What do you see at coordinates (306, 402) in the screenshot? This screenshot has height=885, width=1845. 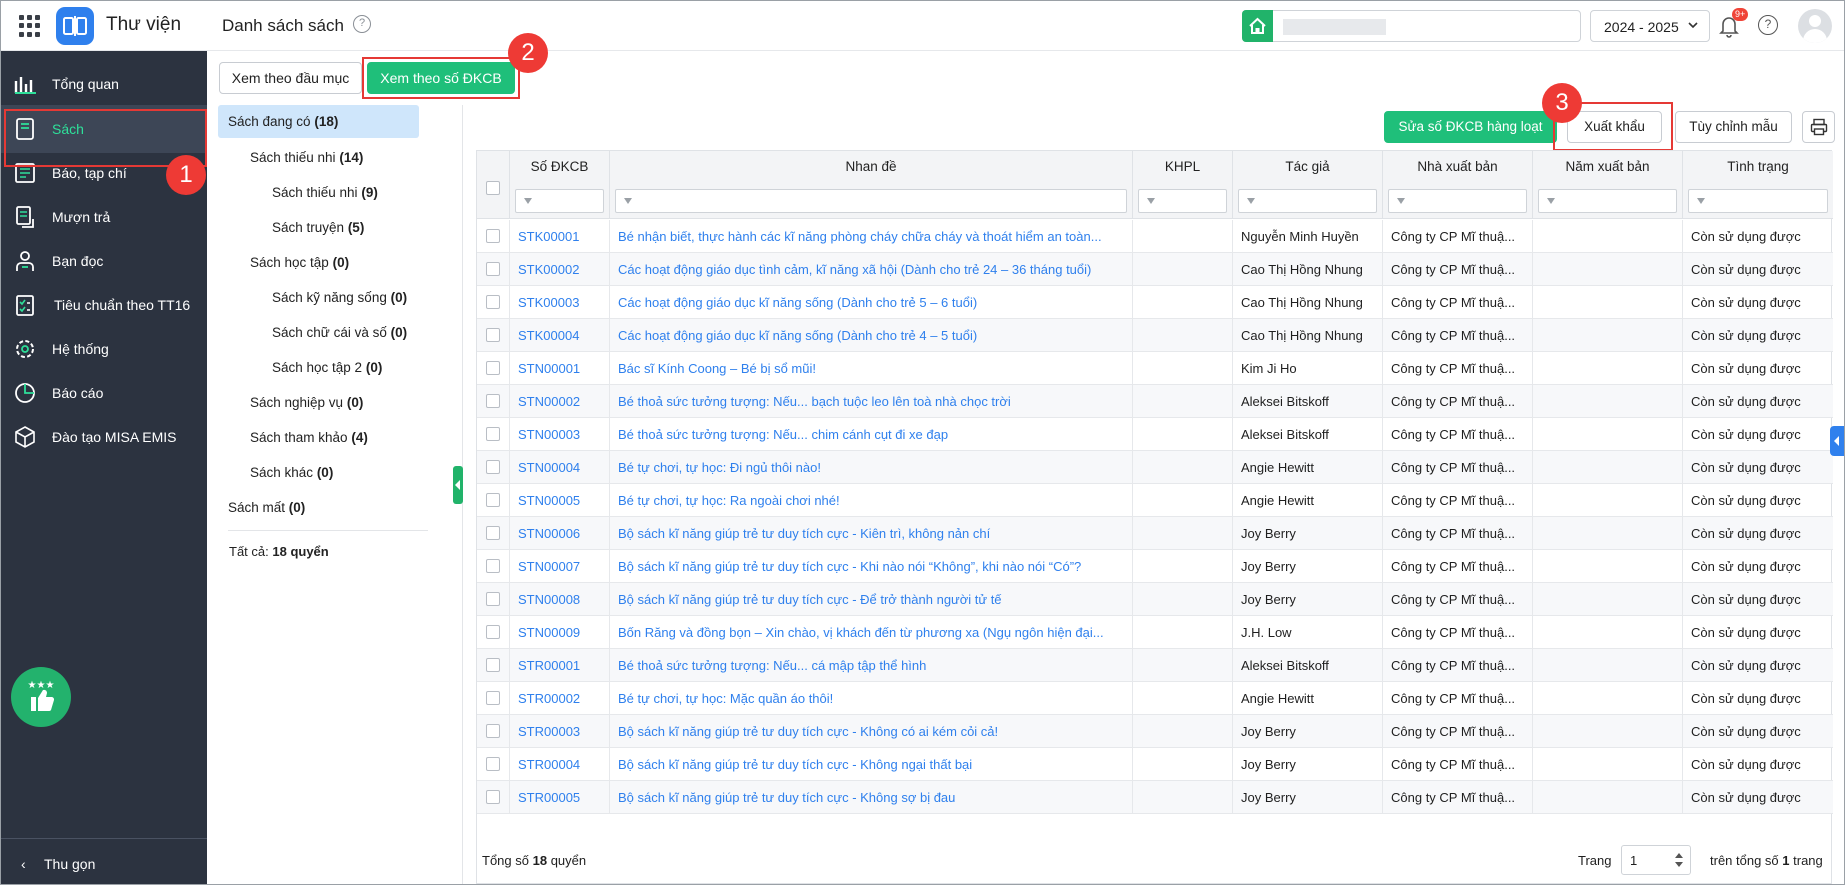 I see `tree-item-professional: Sách nghiệp vụ (0)` at bounding box center [306, 402].